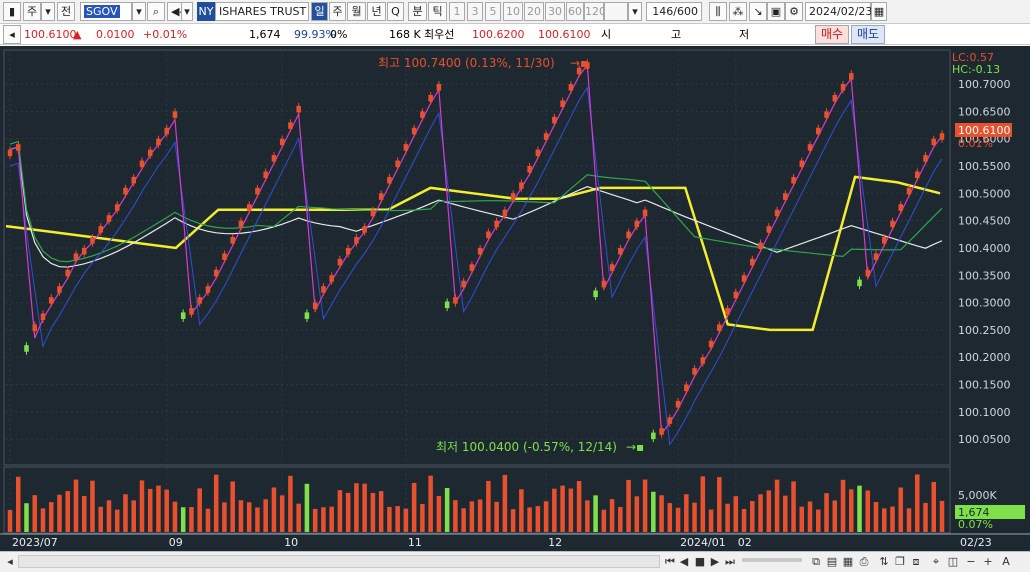  Describe the element at coordinates (356, 11) in the screenshot. I see `tab-month: 월` at that location.